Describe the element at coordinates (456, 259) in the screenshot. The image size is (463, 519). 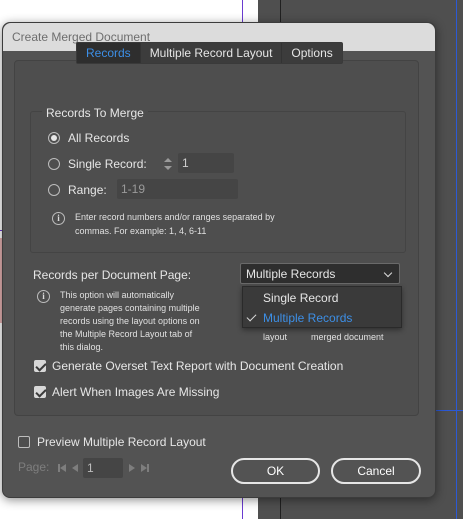
I see `guide-line` at that location.